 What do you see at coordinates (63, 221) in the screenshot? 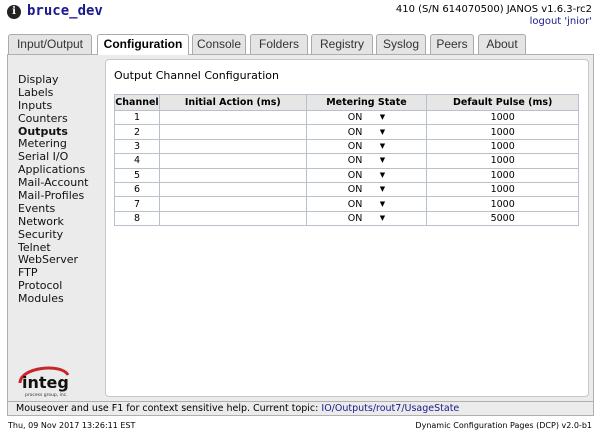
I see `sidebar-item-network: Network` at bounding box center [63, 221].